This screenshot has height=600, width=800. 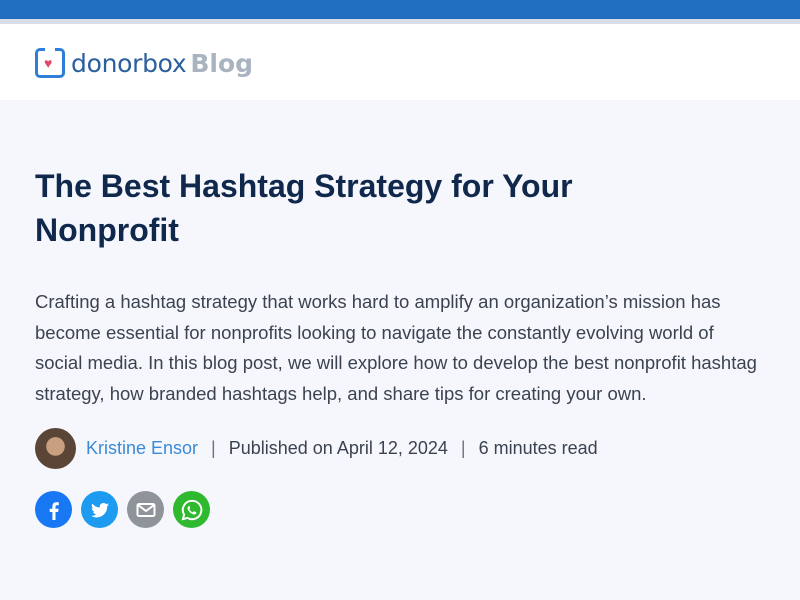 I want to click on published-date: Published on April 12, 2024, so click(x=338, y=447).